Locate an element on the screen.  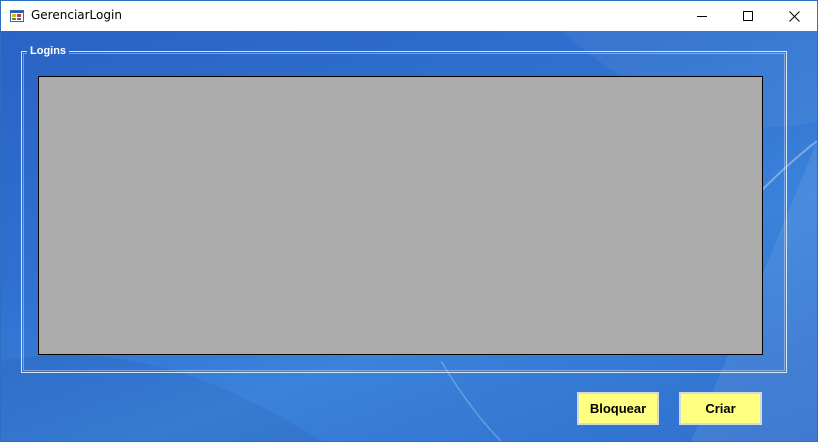
app-icon is located at coordinates (17, 16).